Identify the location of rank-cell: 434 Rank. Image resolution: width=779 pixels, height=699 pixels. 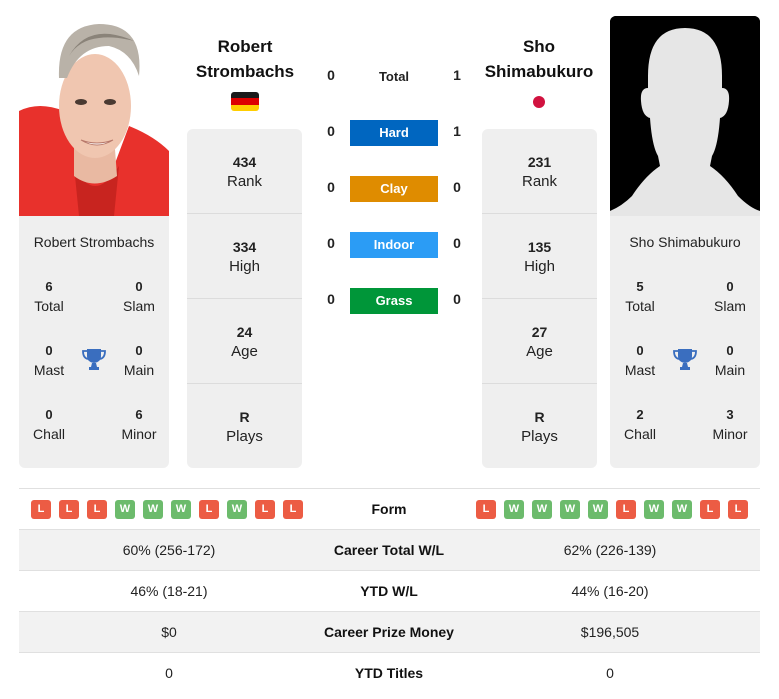
(244, 171).